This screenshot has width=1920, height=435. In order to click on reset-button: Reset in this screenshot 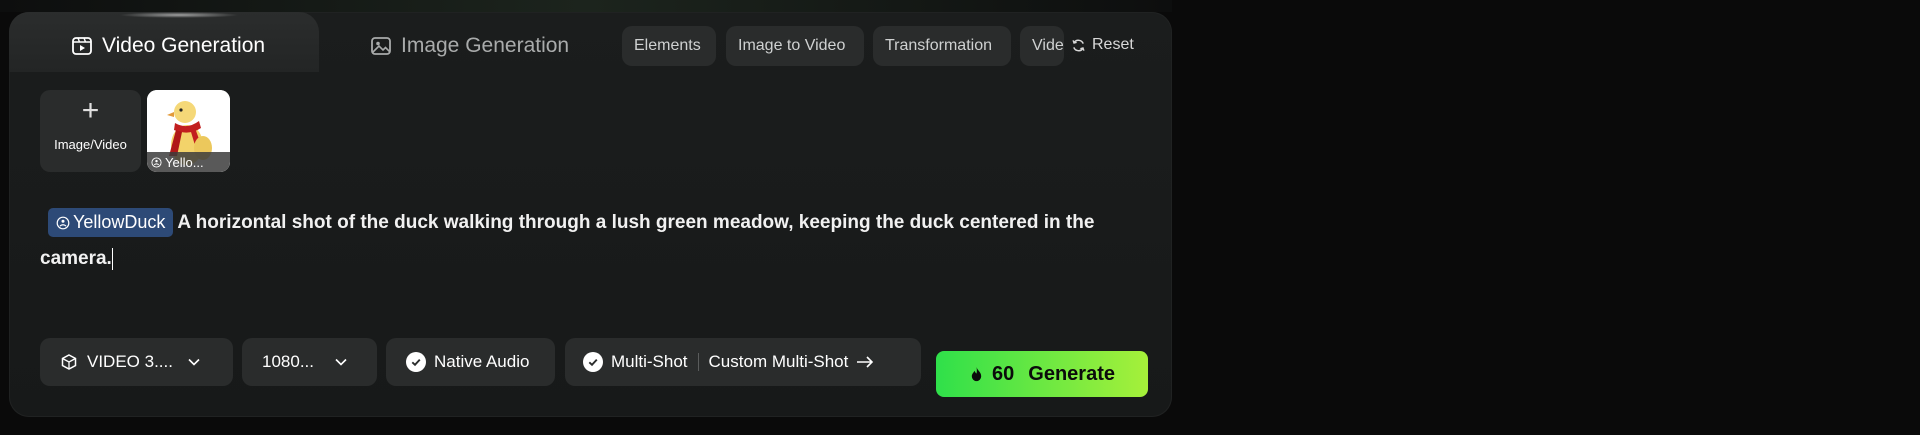, I will do `click(1102, 45)`.